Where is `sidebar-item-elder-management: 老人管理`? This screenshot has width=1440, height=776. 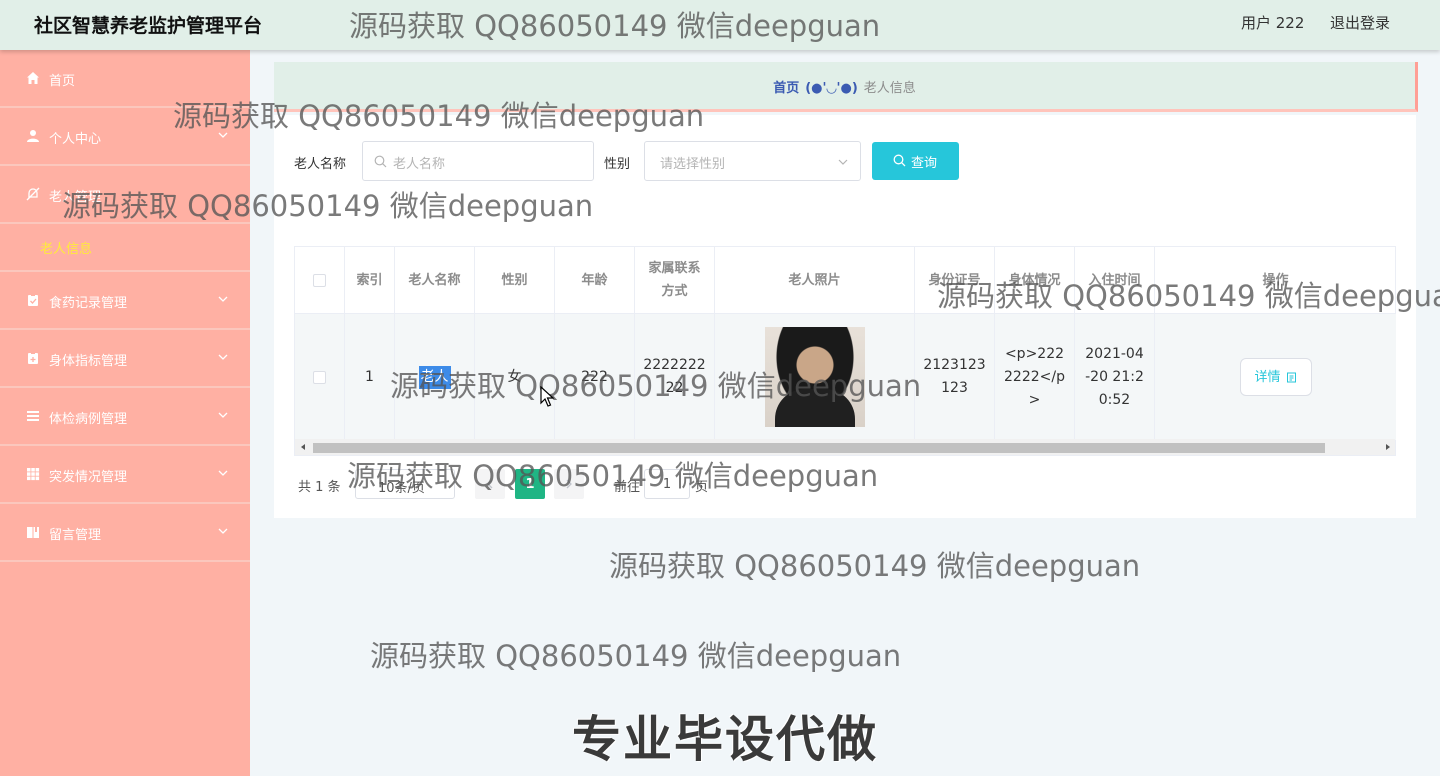 sidebar-item-elder-management: 老人管理 is located at coordinates (125, 195).